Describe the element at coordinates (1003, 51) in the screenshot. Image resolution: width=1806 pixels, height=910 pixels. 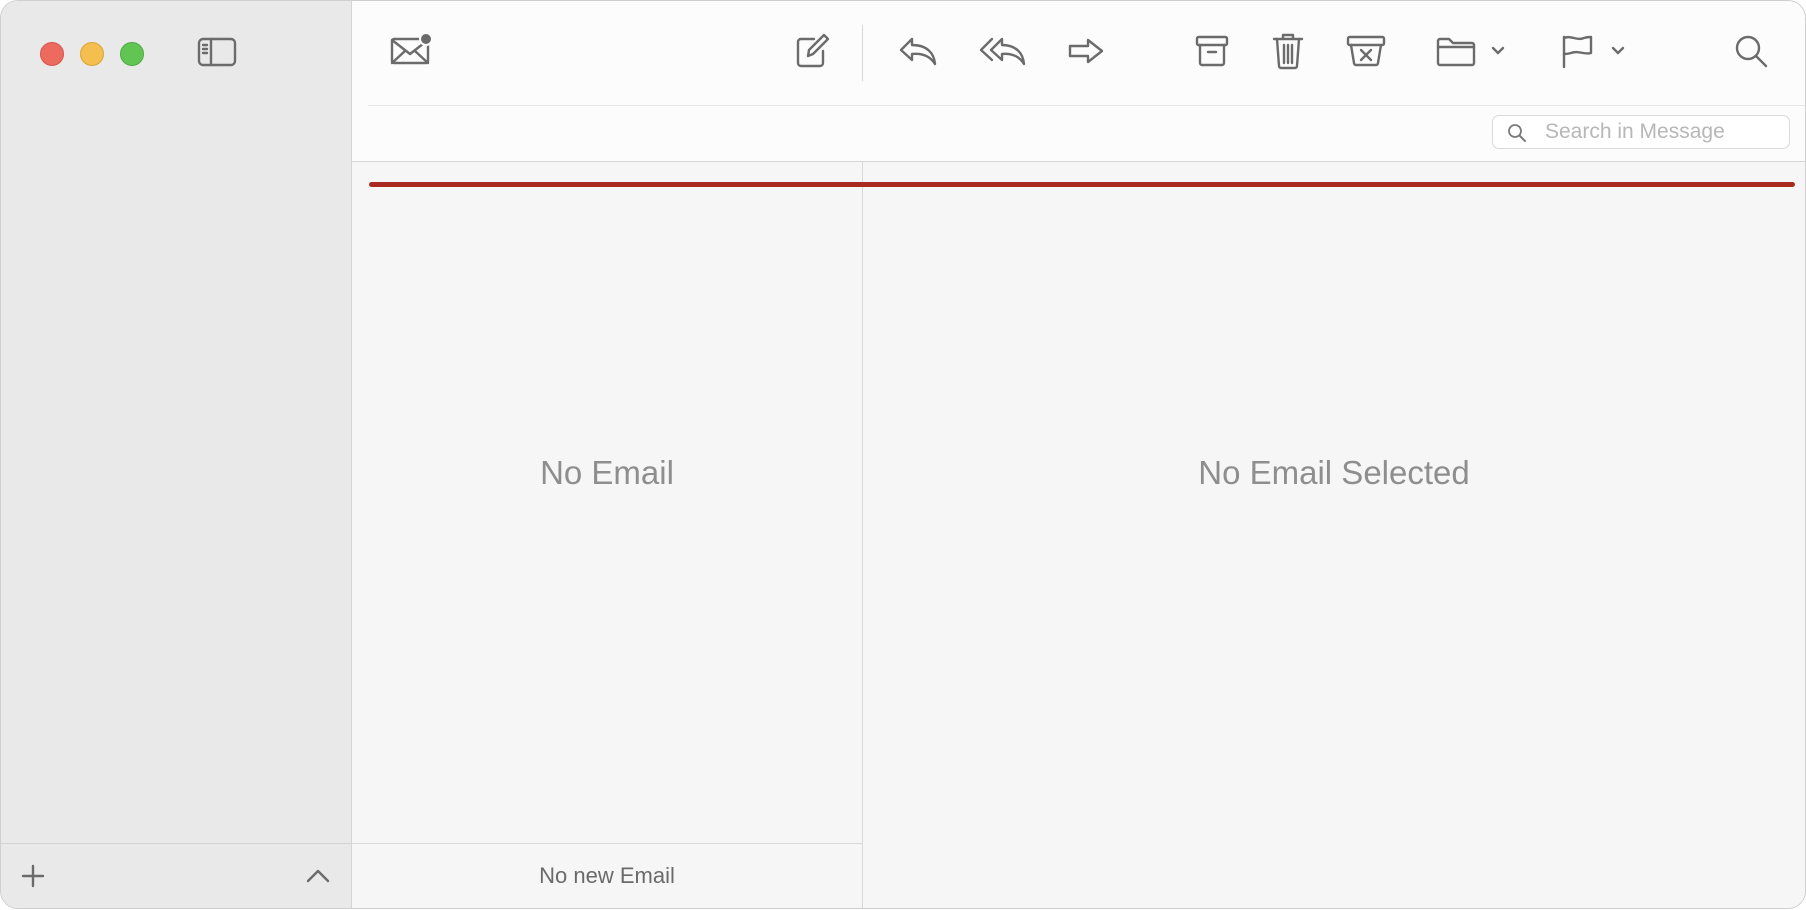
I see `reply-all-icon` at that location.